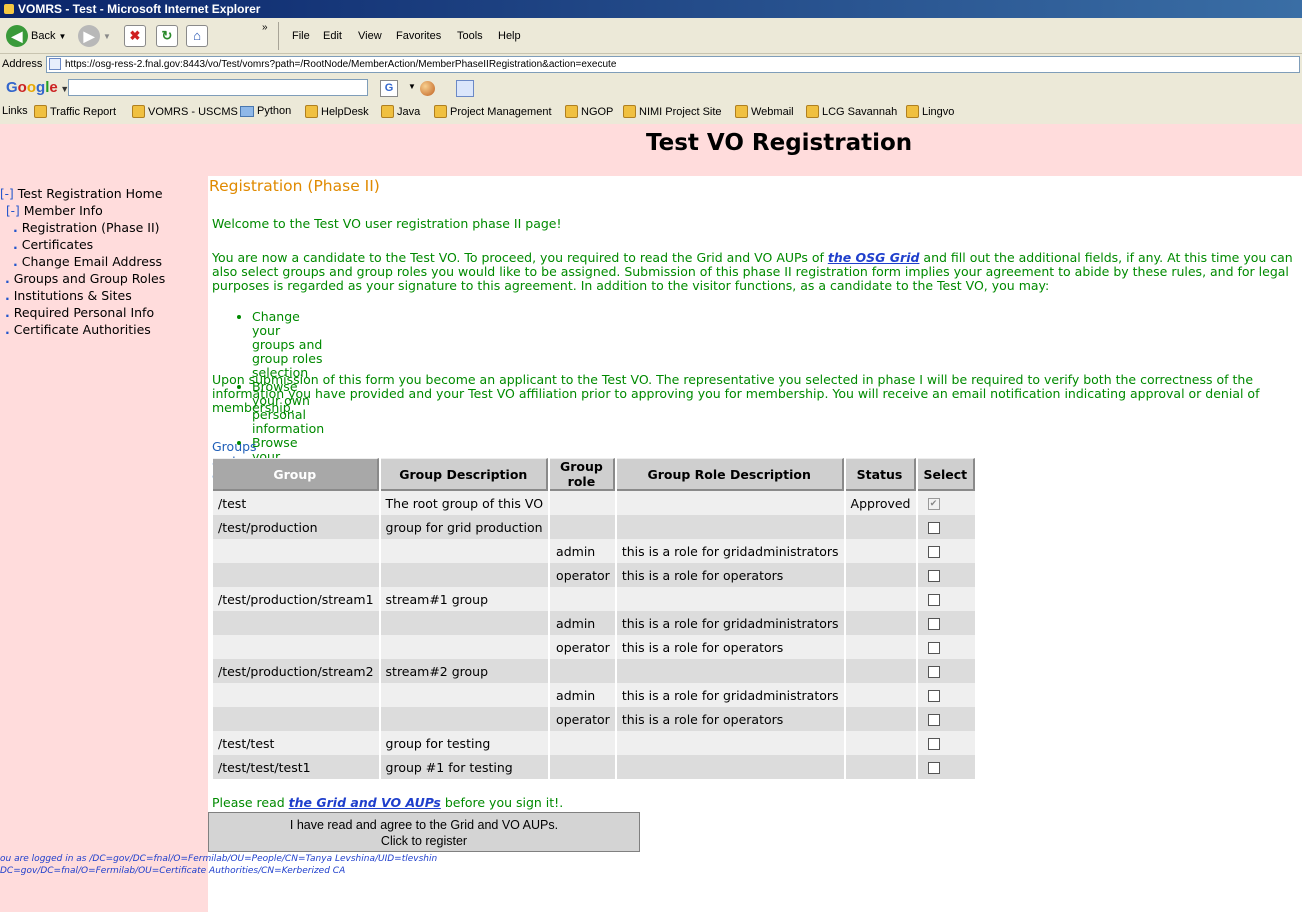  What do you see at coordinates (197, 36) in the screenshot?
I see `home-button: ⌂` at bounding box center [197, 36].